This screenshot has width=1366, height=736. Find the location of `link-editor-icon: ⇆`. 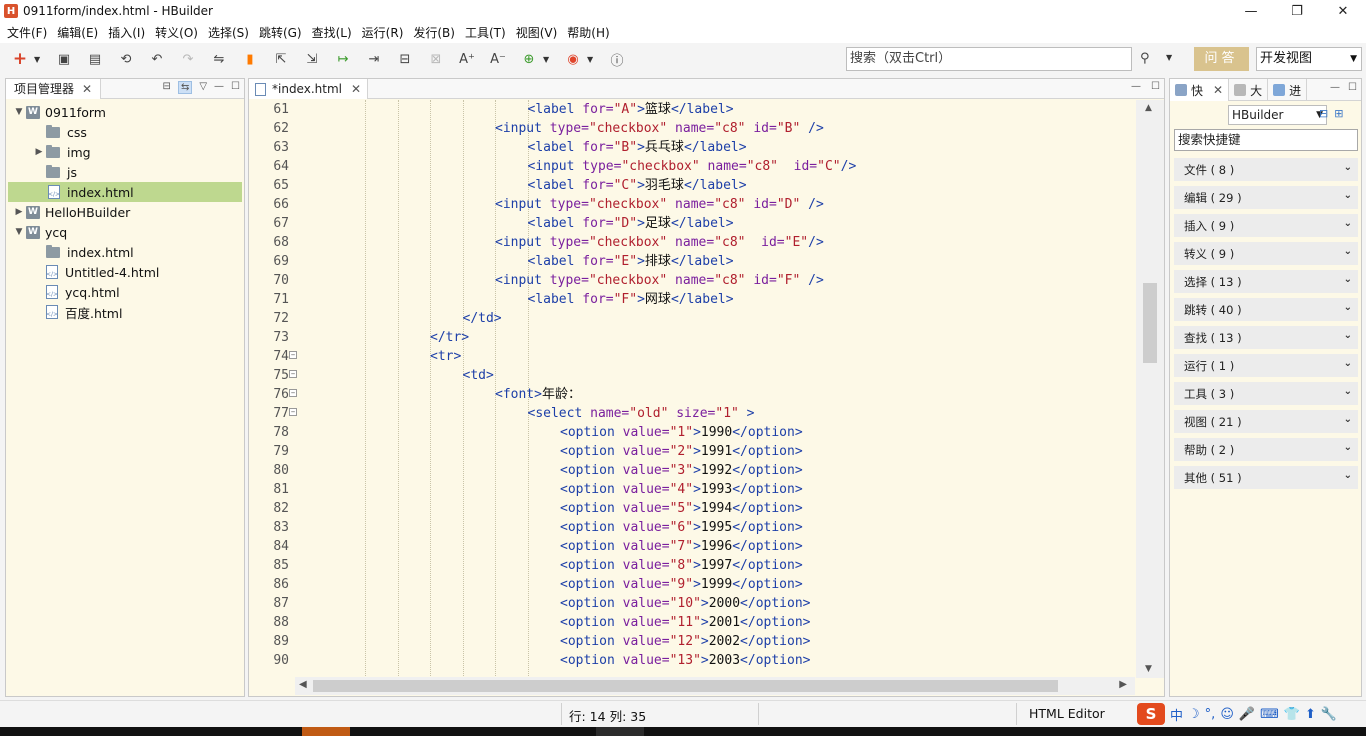

link-editor-icon: ⇆ is located at coordinates (185, 87).